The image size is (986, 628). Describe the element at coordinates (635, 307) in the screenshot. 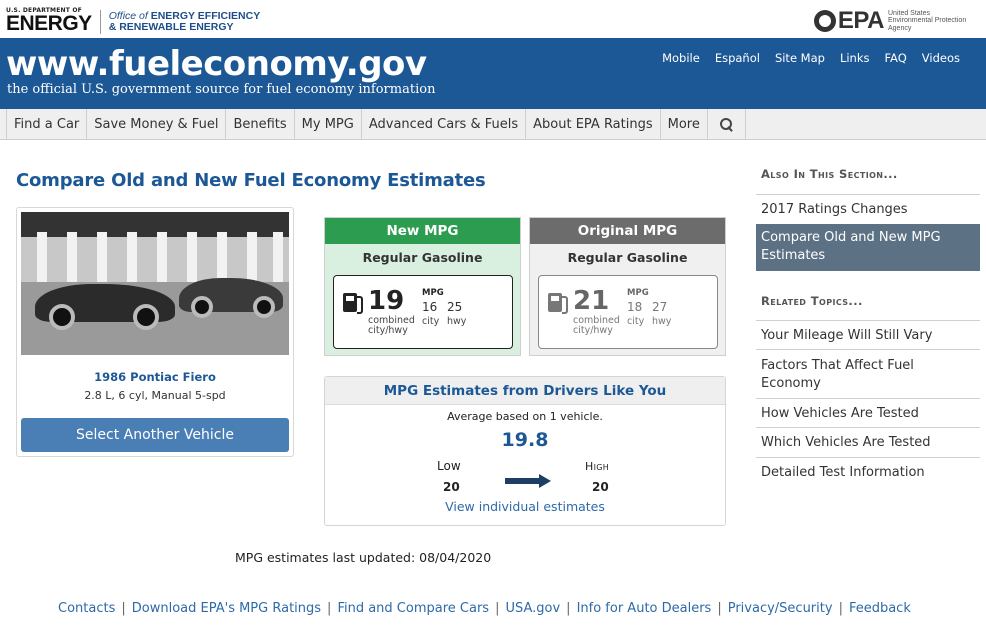

I see `original-mpg-city: 18` at that location.